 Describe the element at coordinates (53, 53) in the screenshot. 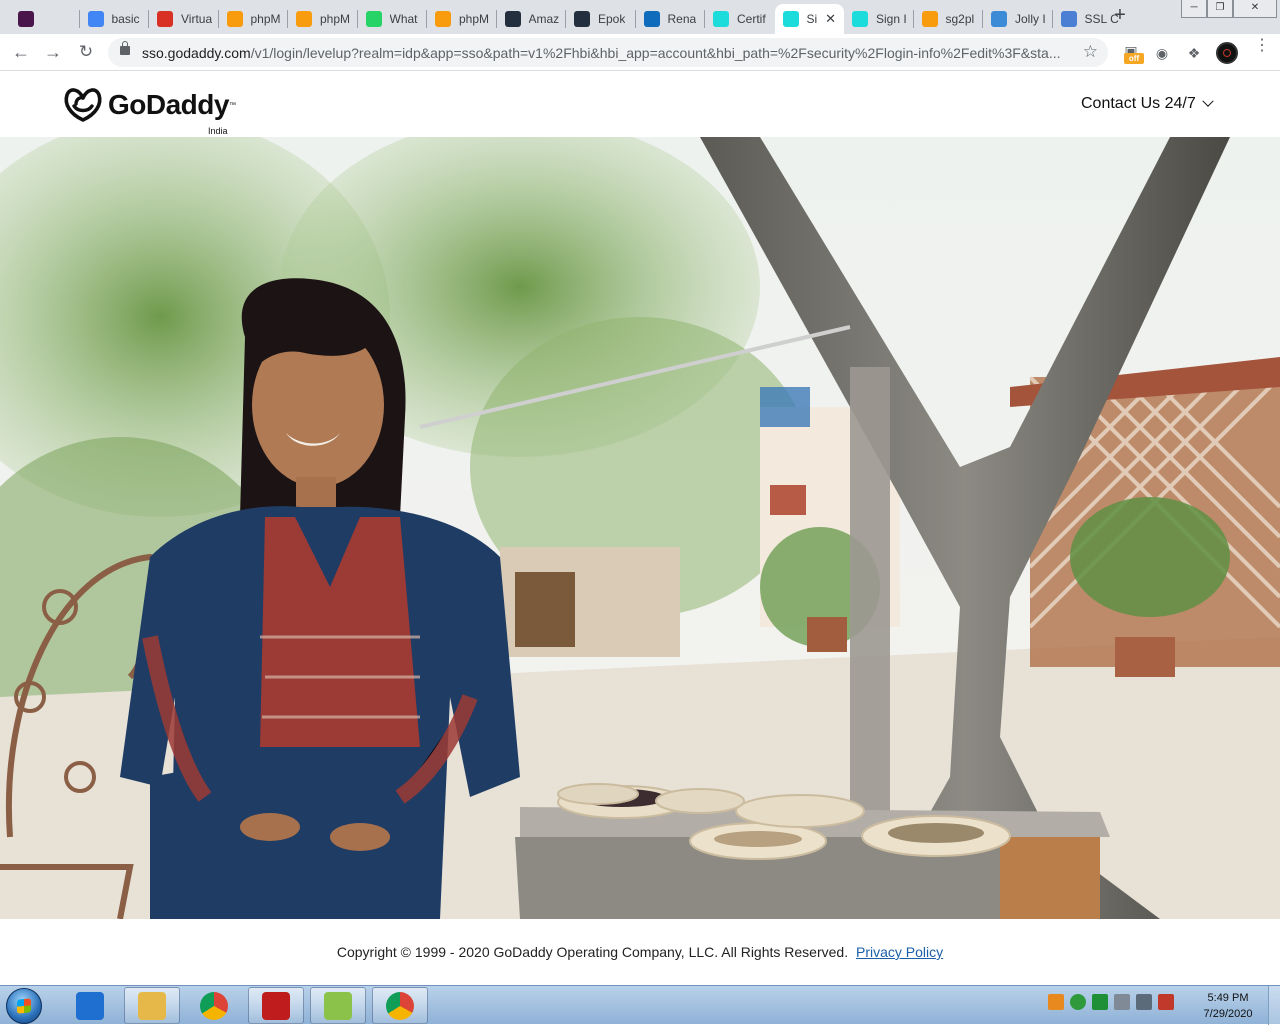

I see `forward-icon: →` at that location.